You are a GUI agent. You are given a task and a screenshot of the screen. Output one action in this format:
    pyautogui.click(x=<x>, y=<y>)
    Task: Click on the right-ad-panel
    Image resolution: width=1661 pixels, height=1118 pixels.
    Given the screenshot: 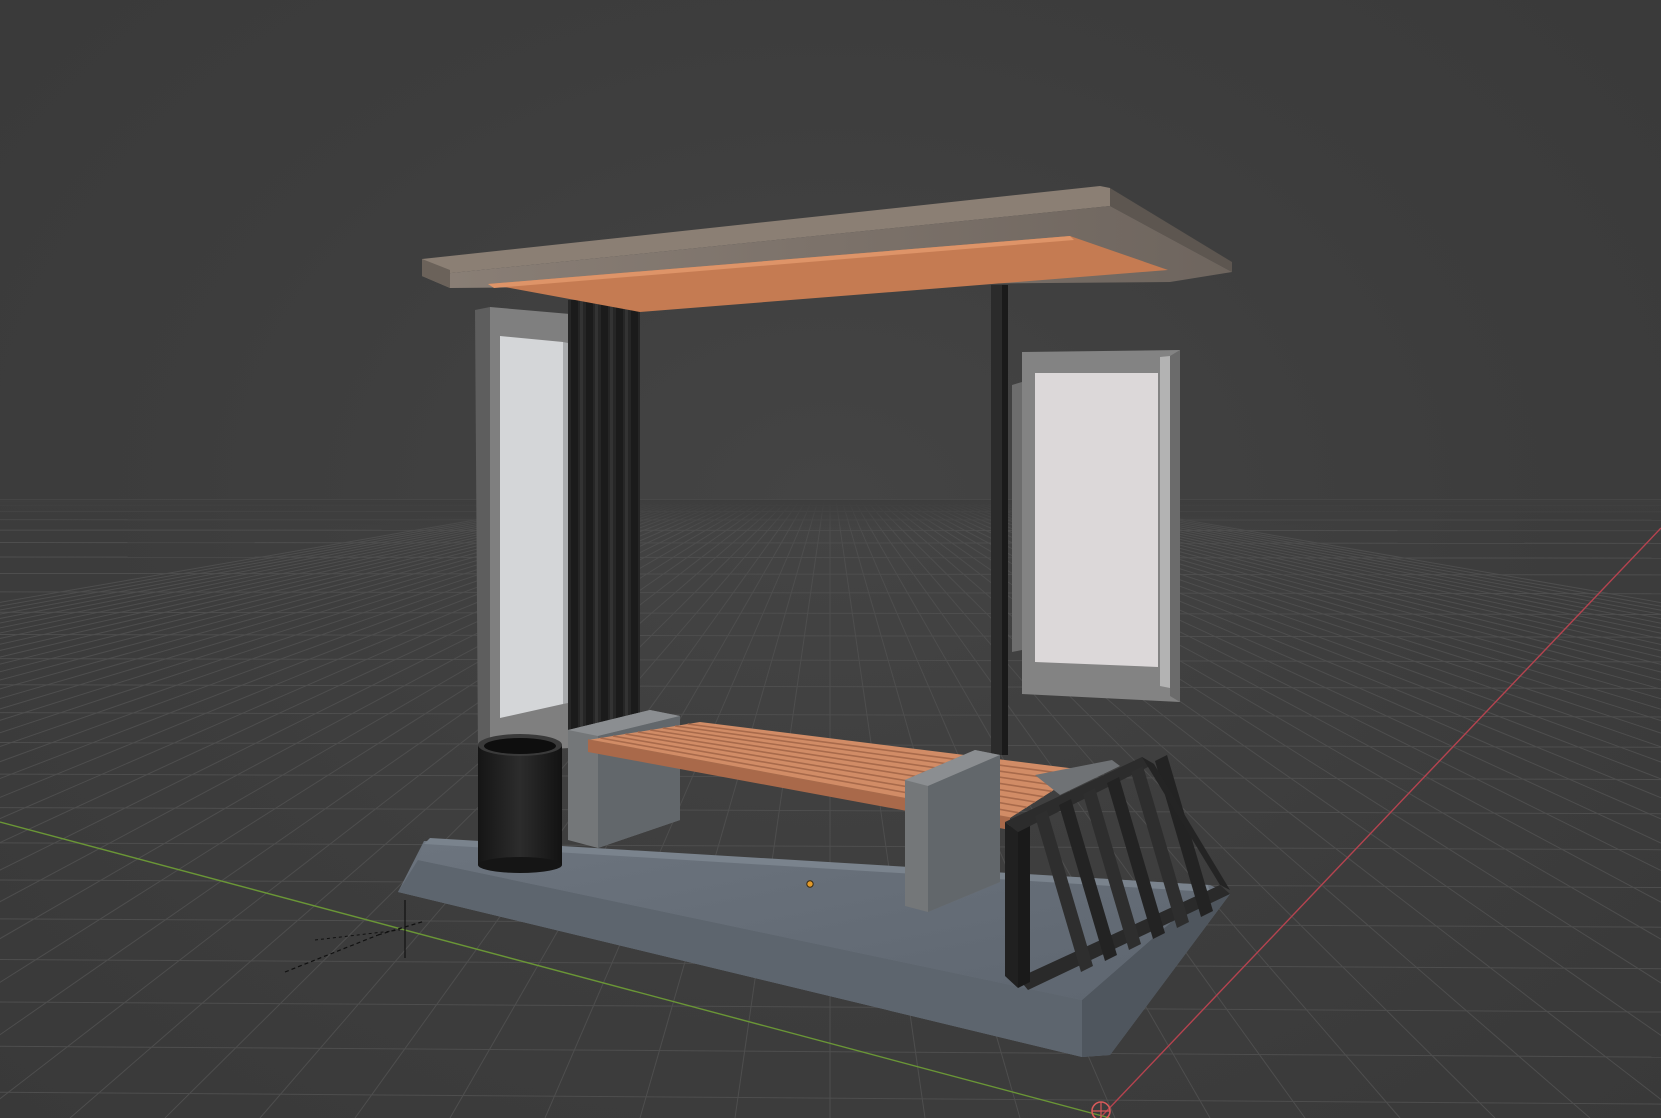 What is the action you would take?
    pyautogui.click(x=1096, y=526)
    